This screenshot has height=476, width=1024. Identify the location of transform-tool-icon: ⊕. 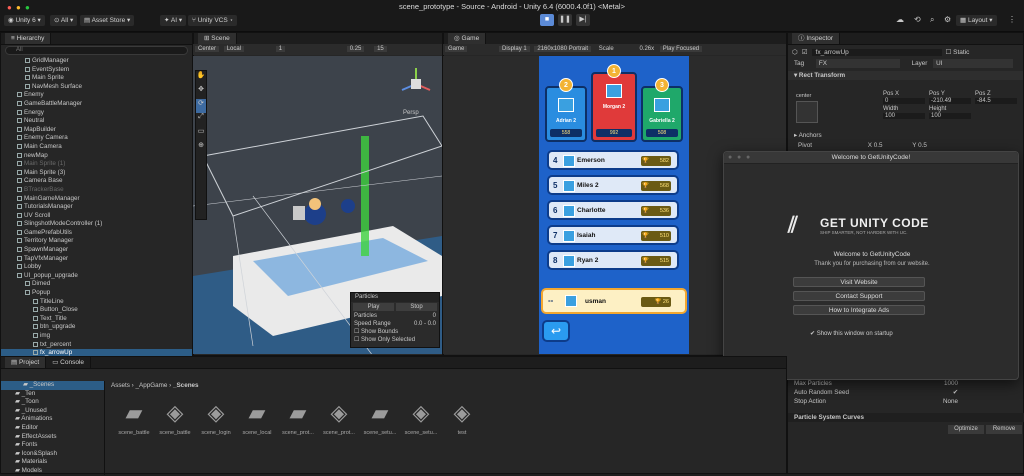
(201, 148).